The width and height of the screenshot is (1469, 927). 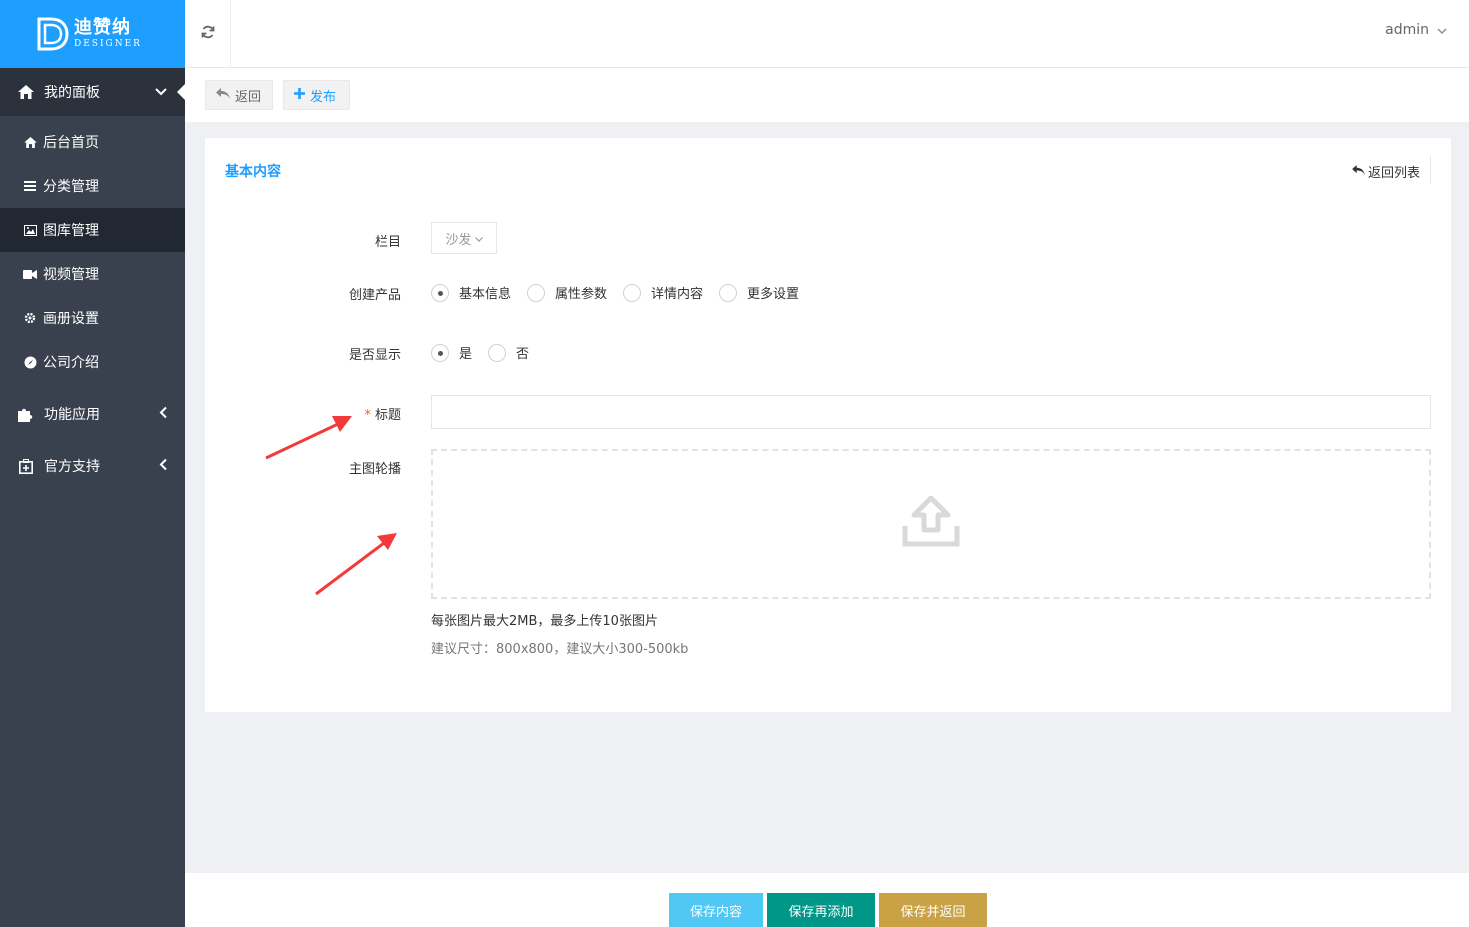 I want to click on menu-support: 官方支持, so click(x=92, y=466).